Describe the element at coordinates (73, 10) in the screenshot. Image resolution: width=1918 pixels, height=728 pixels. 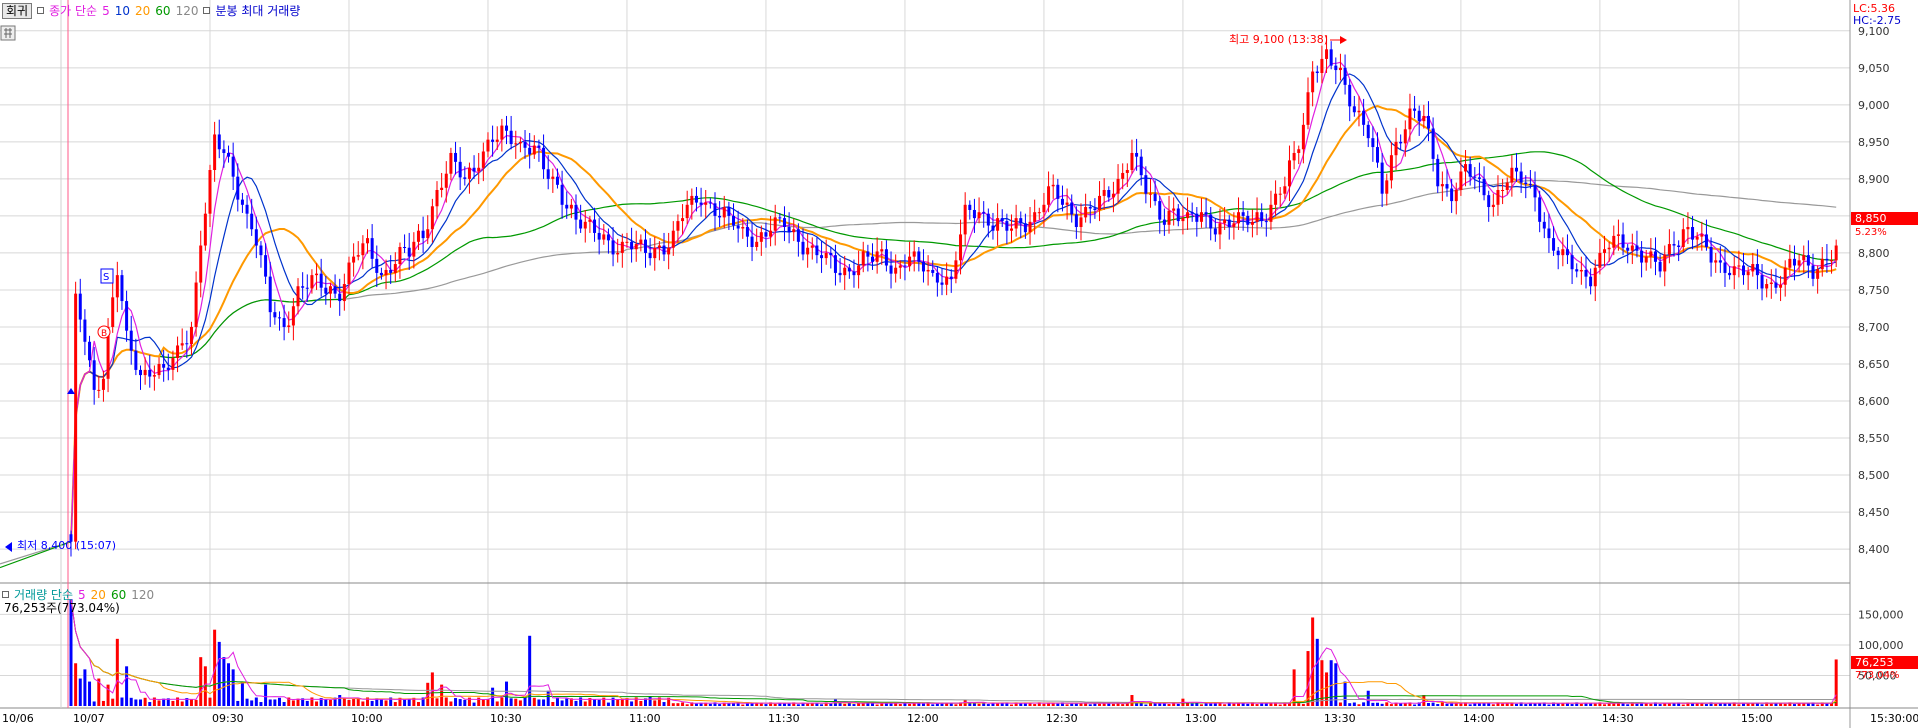
I see `price-ma-label: 종가 단순` at that location.